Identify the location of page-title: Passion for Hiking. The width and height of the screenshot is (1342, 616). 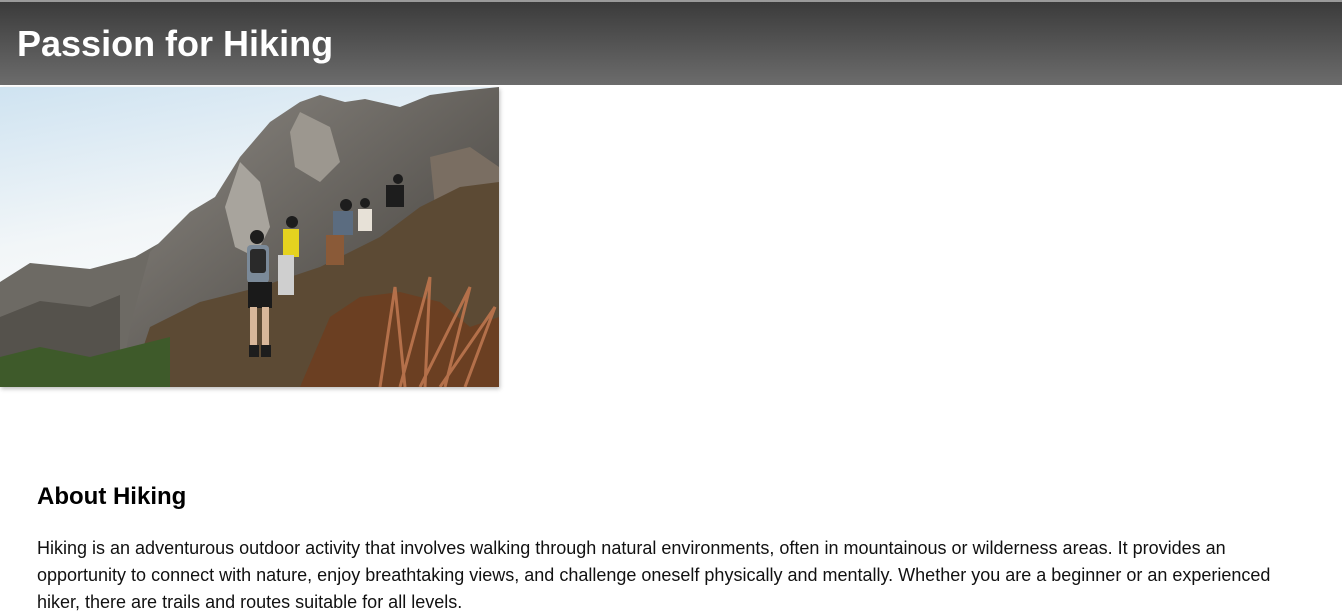
(175, 43).